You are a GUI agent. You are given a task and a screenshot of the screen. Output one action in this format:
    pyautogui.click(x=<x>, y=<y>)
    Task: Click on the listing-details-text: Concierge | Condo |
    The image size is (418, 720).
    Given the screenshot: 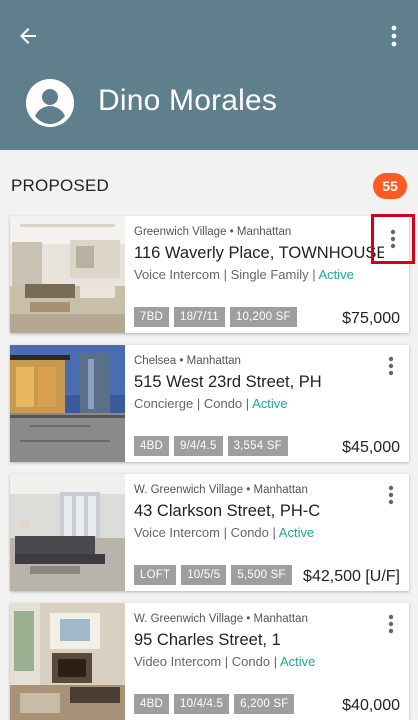 What is the action you would take?
    pyautogui.click(x=193, y=403)
    